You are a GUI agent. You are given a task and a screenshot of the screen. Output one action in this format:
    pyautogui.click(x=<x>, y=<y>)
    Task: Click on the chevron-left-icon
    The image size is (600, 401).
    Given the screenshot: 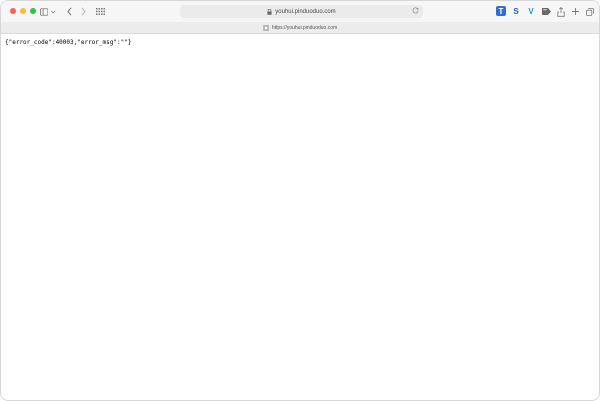 What is the action you would take?
    pyautogui.click(x=68, y=11)
    